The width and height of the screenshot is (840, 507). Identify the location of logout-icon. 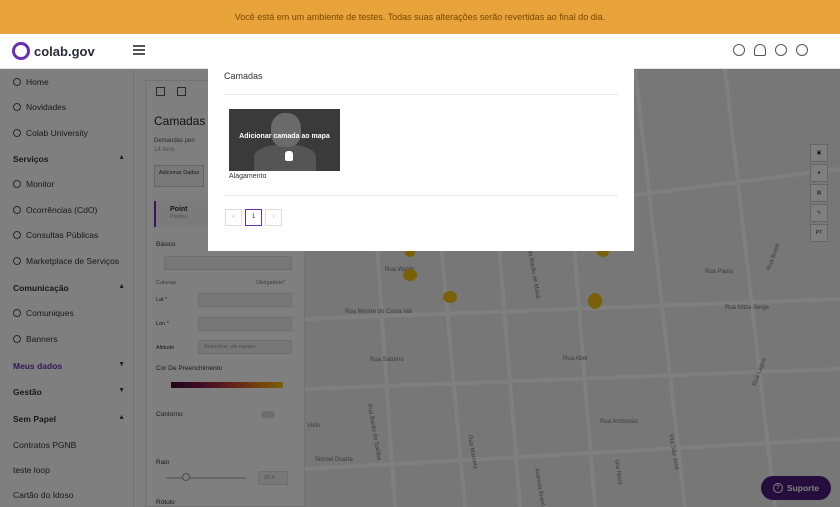
(802, 50).